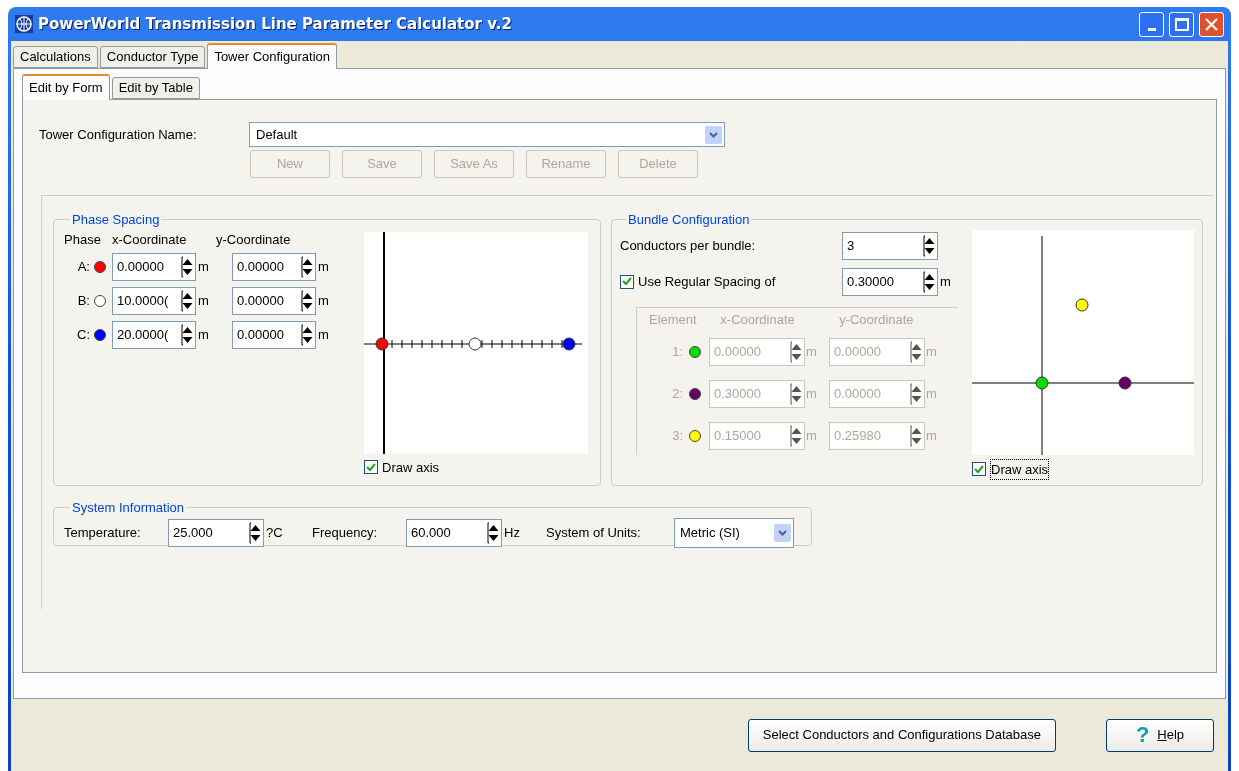 The image size is (1239, 771). What do you see at coordinates (512, 532) in the screenshot?
I see `unit-label: Hz` at bounding box center [512, 532].